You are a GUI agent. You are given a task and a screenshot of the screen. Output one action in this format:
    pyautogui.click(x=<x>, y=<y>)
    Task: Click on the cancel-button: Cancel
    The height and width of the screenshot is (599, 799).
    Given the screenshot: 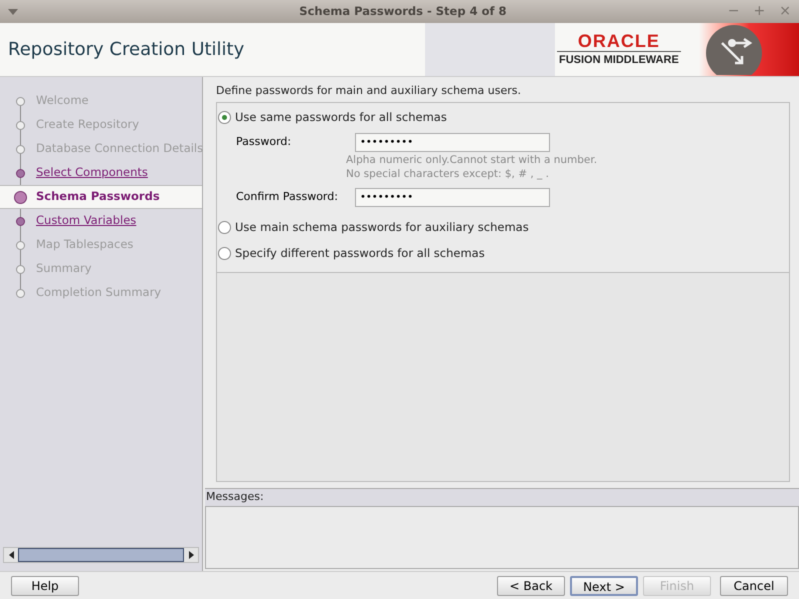 What is the action you would take?
    pyautogui.click(x=754, y=586)
    